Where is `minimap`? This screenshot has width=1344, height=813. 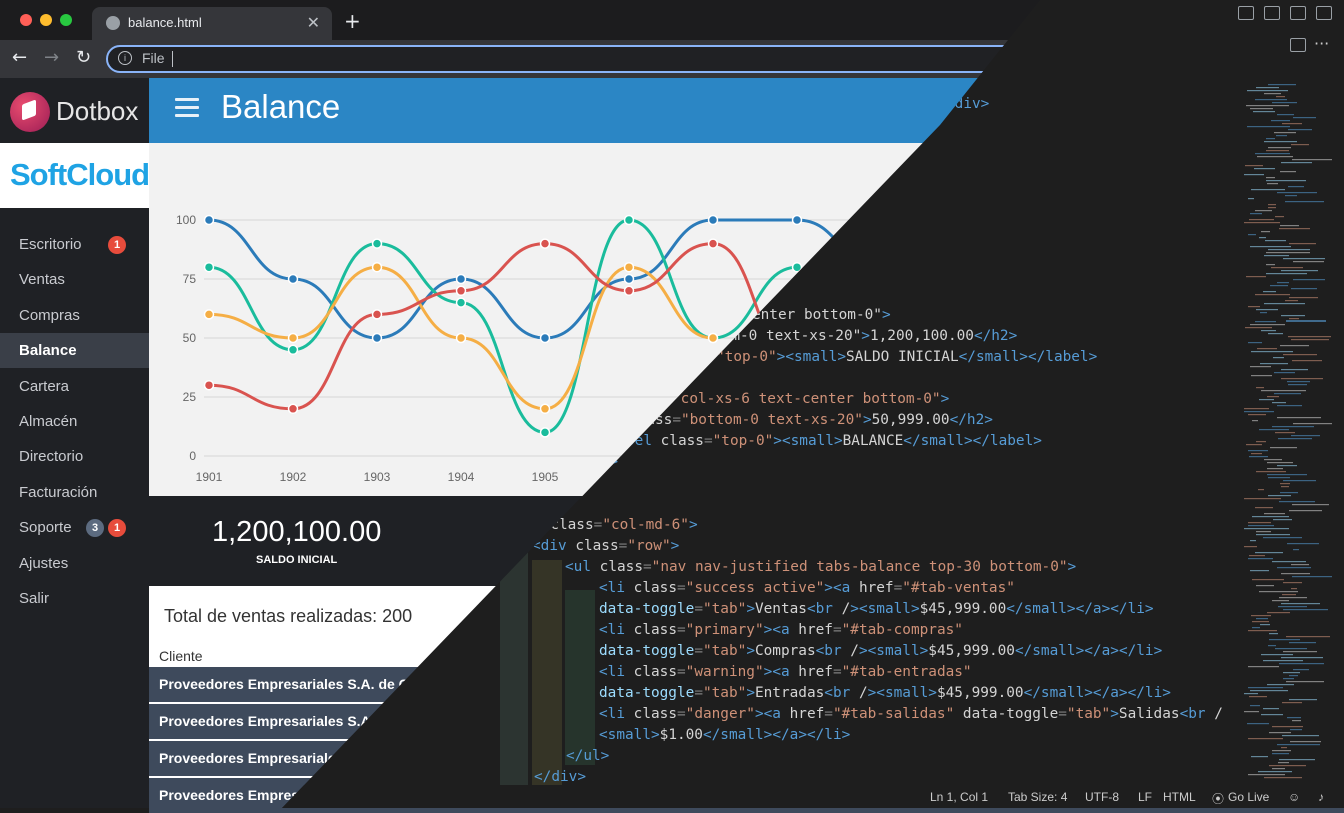
minimap is located at coordinates (1286, 432).